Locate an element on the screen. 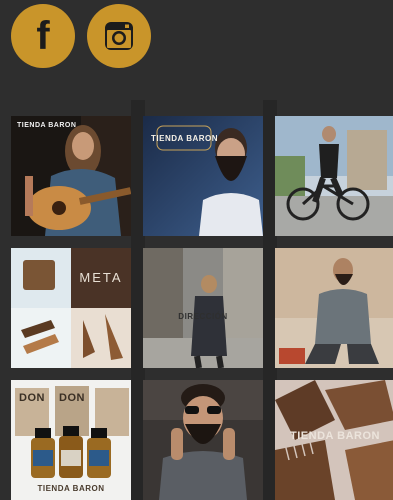 This screenshot has width=393, height=500. tile-caption: DIRECCIÓN is located at coordinates (203, 316).